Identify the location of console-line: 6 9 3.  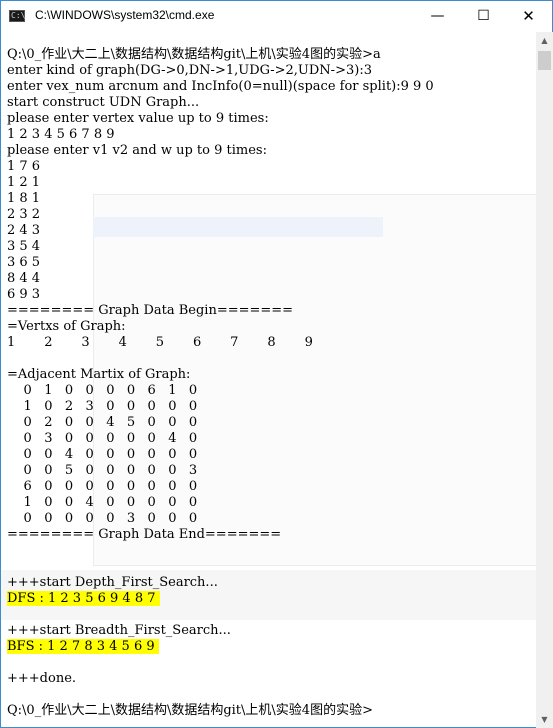
(24, 294).